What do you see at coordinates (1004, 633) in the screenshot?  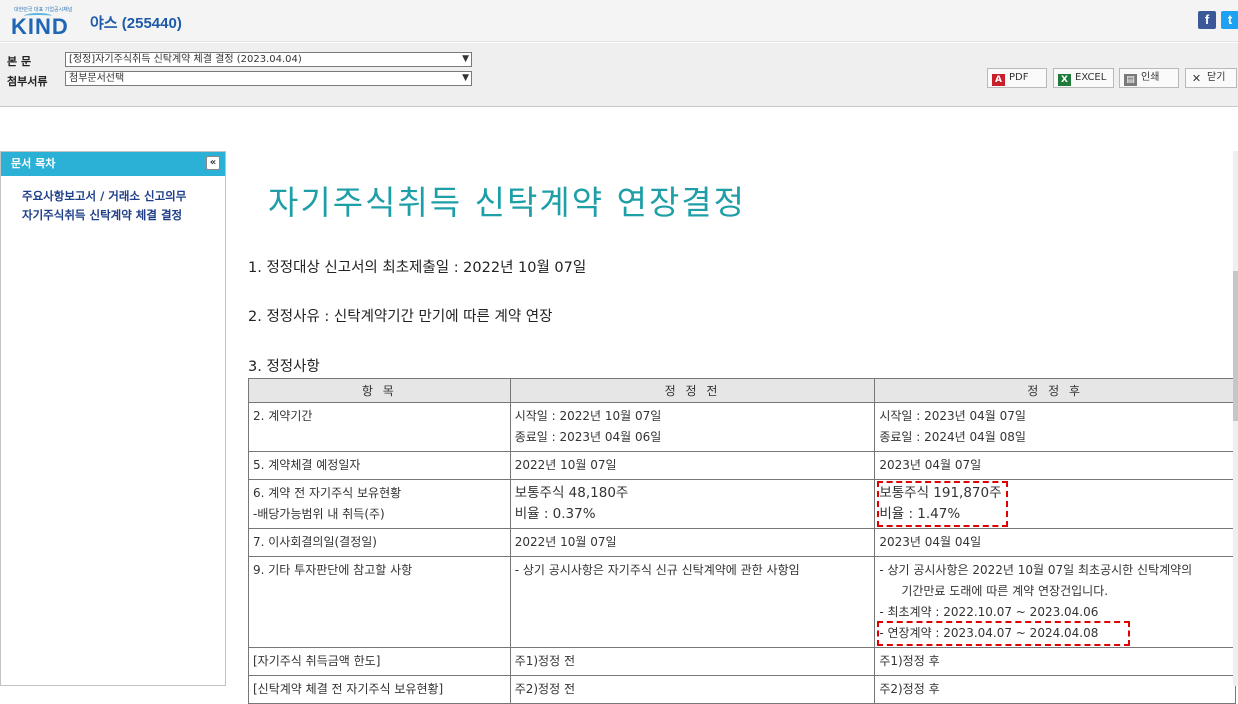 I see `highlighted-extension: - 연장계약 : 2023.04.07 ~ 2024.04.08` at bounding box center [1004, 633].